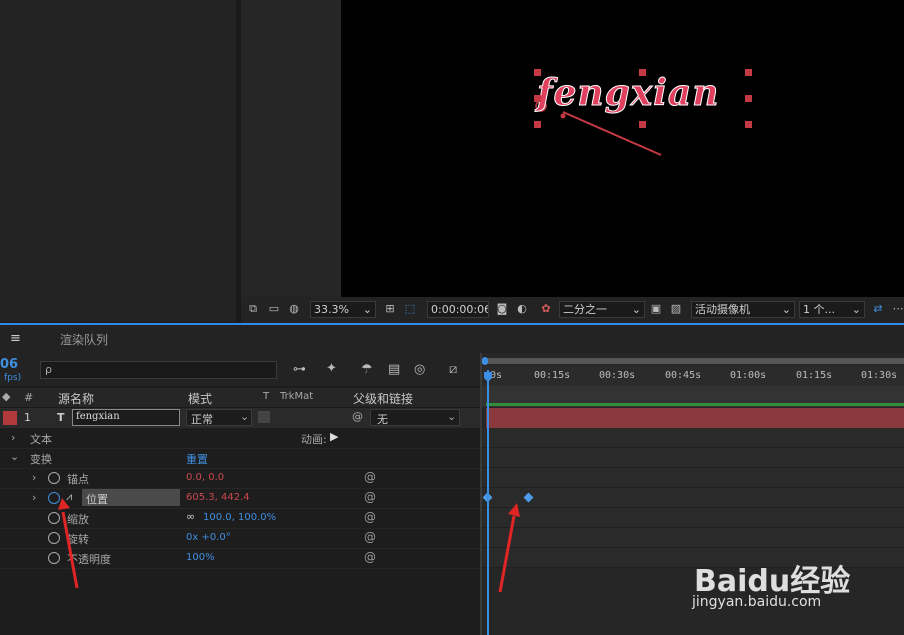  What do you see at coordinates (757, 602) in the screenshot?
I see `watermark-url: jingyan.baidu.com` at bounding box center [757, 602].